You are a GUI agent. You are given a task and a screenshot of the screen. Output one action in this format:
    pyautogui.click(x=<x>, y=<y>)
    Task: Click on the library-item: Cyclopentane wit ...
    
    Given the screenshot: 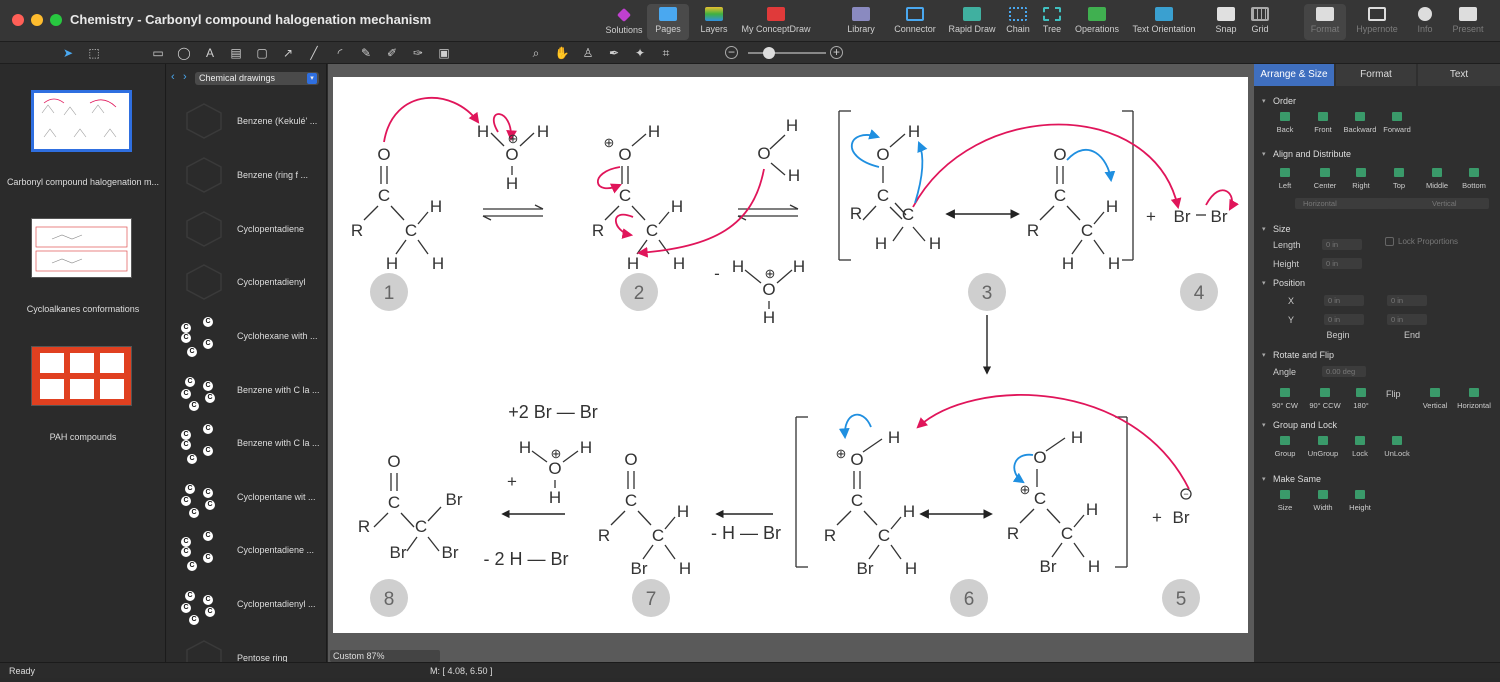 What is the action you would take?
    pyautogui.click(x=282, y=497)
    